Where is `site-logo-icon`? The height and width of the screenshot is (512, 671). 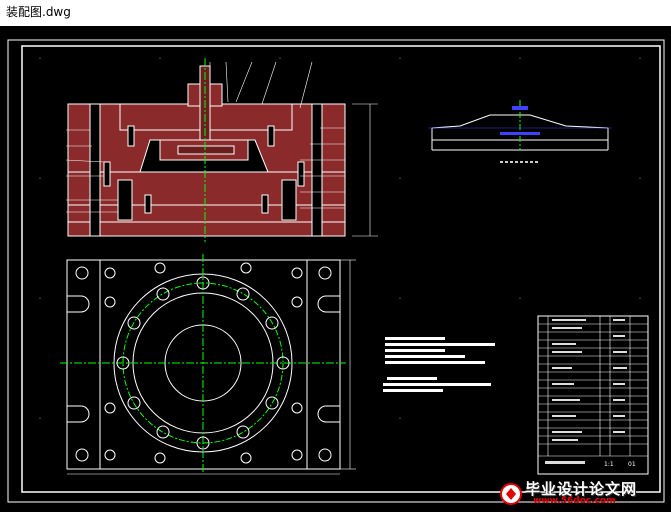
site-logo-icon is located at coordinates (511, 494).